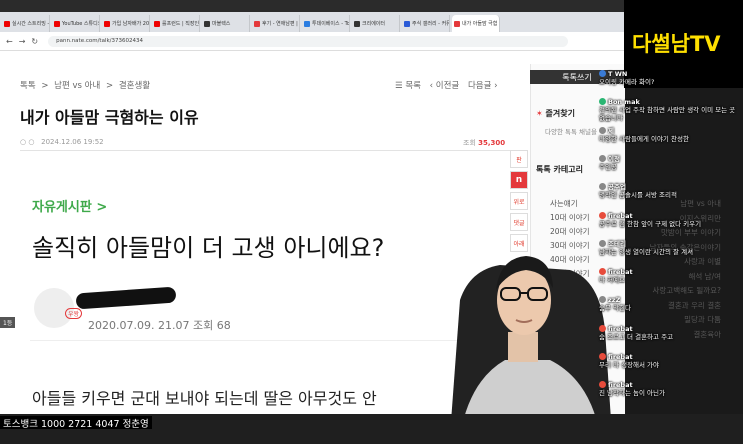 This screenshot has width=743, height=444. I want to click on browser-tab: 투데이베이스 - Toonation, so click(326, 23).